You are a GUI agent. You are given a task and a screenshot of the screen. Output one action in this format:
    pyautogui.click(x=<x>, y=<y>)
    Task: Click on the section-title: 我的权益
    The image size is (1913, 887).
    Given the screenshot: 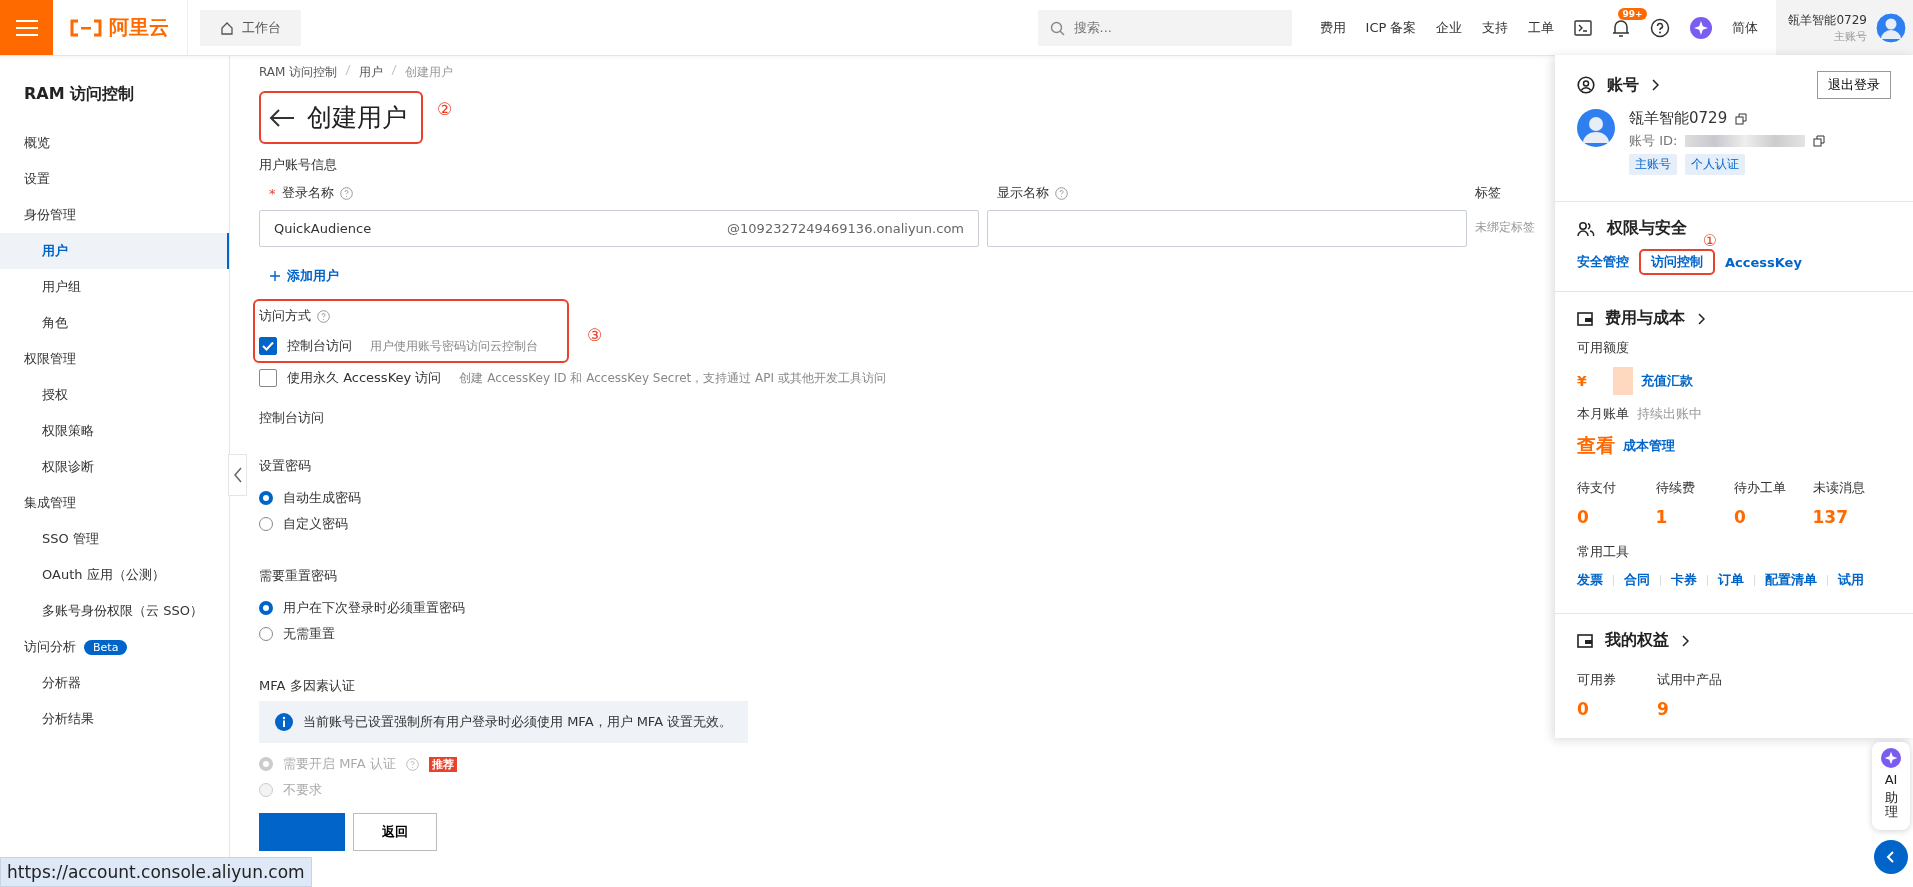 What is the action you would take?
    pyautogui.click(x=1637, y=640)
    